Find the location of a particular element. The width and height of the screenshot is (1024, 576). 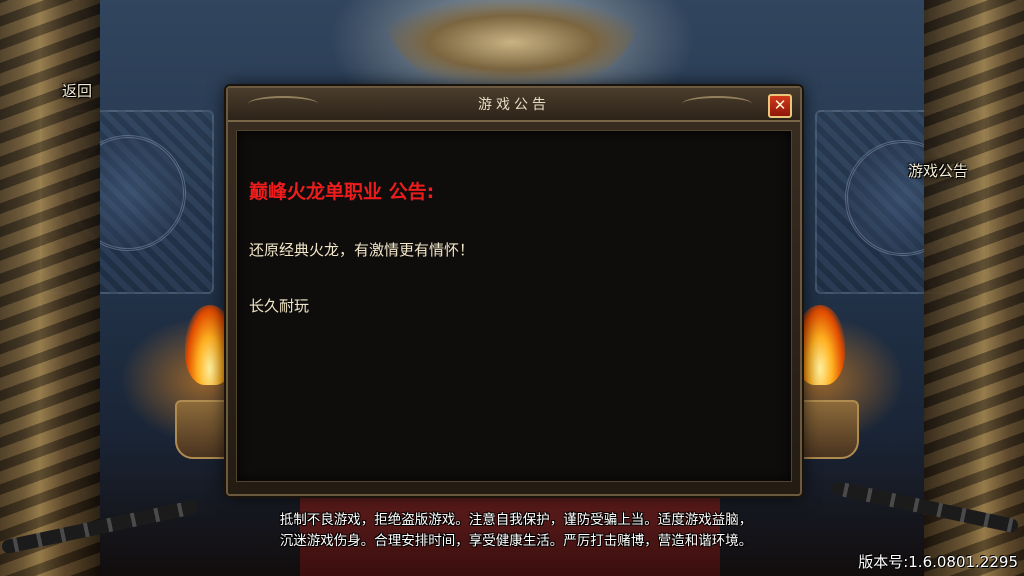

dialog-titlebar: 游戏公告 ✕ is located at coordinates (514, 105).